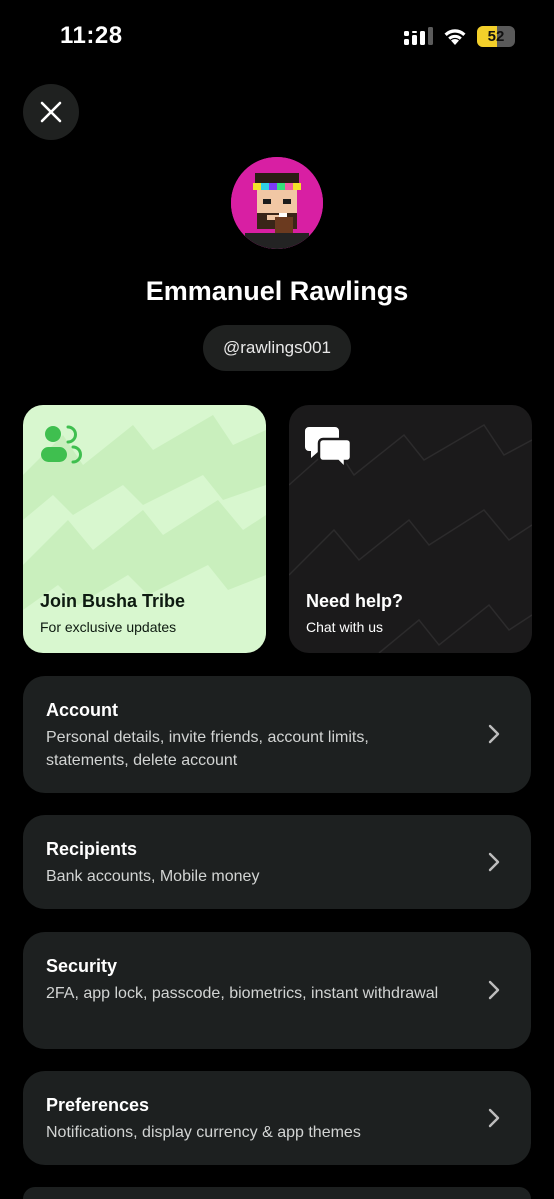 This screenshot has height=1199, width=554. Describe the element at coordinates (92, 849) in the screenshot. I see `menu-item-title: Recipients` at that location.